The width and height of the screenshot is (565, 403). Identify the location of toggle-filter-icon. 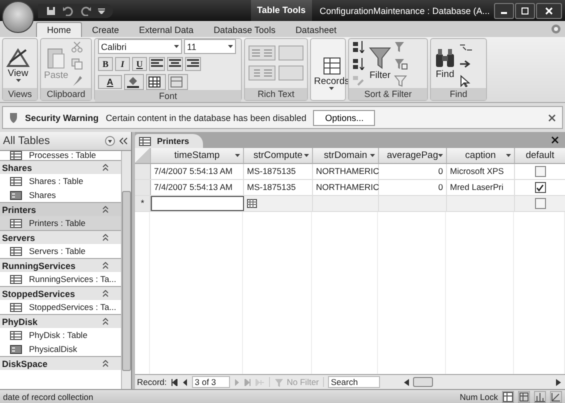
(401, 80).